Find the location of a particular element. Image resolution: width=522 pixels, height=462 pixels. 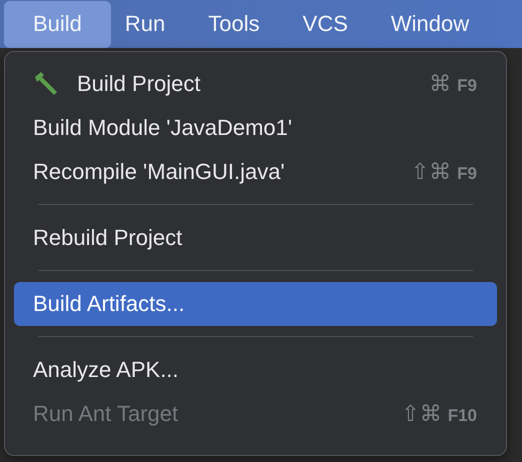

menu-bar-item: Build is located at coordinates (57, 24).